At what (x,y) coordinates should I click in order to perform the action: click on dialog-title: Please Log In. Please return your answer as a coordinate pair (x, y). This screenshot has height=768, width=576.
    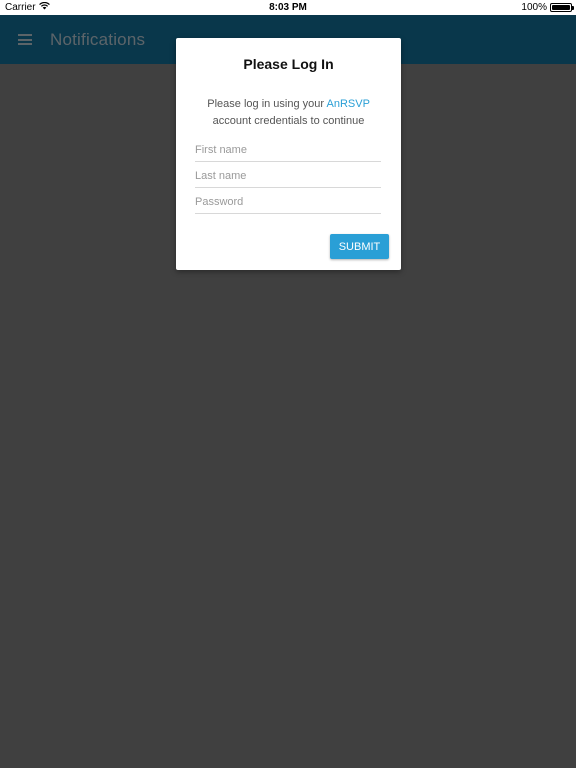
    Looking at the image, I should click on (288, 64).